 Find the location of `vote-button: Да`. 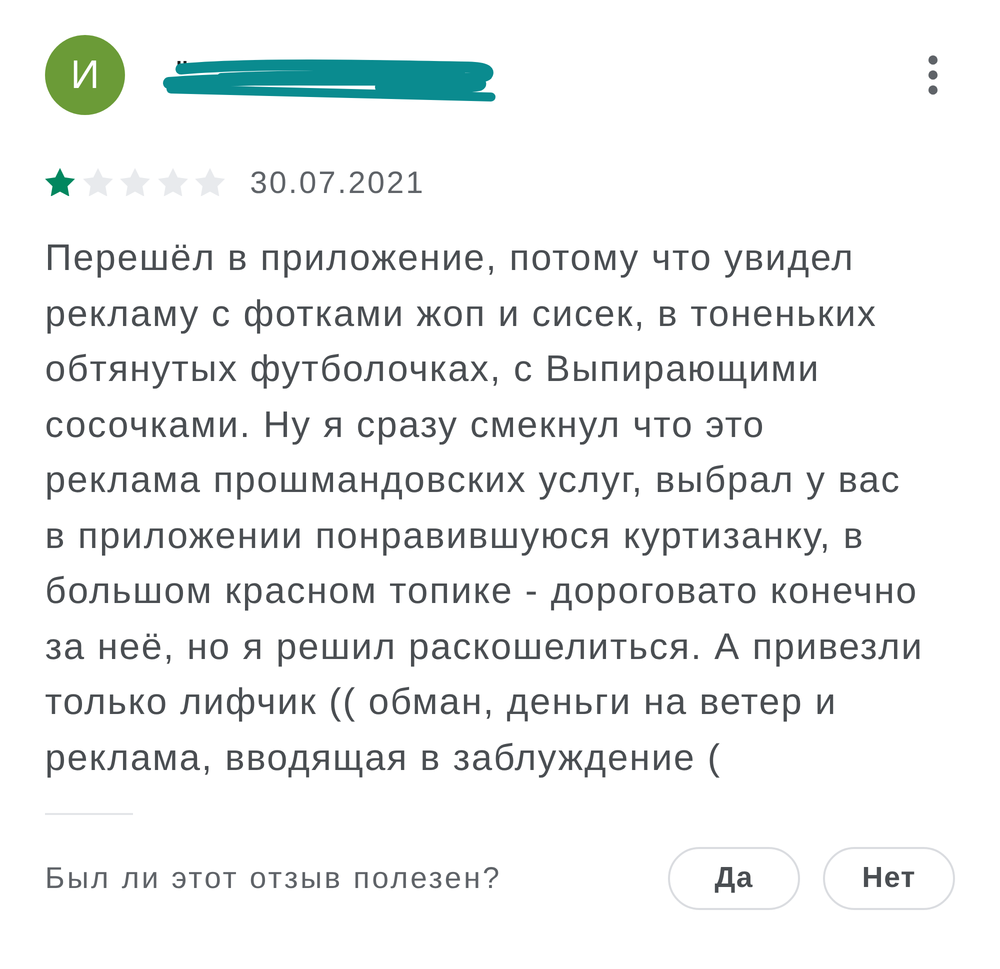

vote-button: Да is located at coordinates (734, 878).